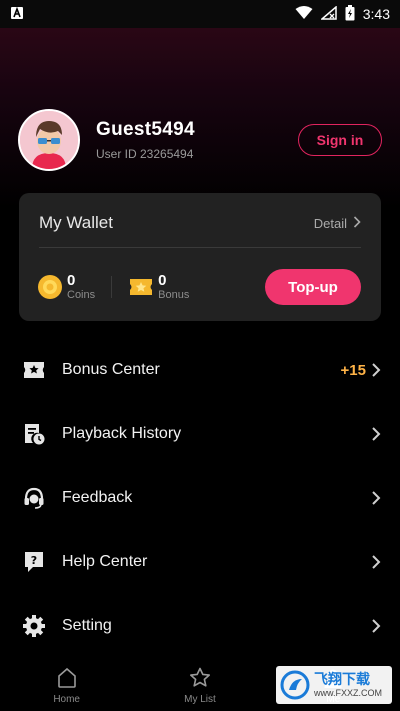  Describe the element at coordinates (200, 14) in the screenshot. I see `status-bar: 3:43` at that location.